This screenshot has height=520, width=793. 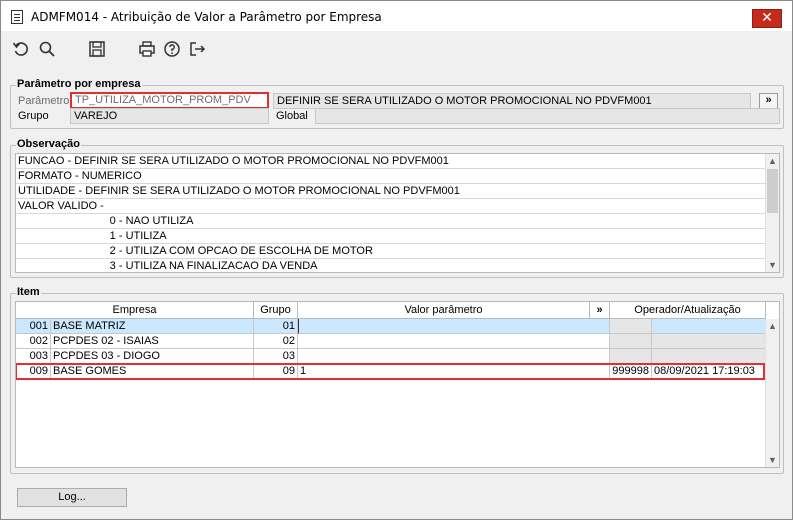 What do you see at coordinates (547, 116) in the screenshot?
I see `global-field` at bounding box center [547, 116].